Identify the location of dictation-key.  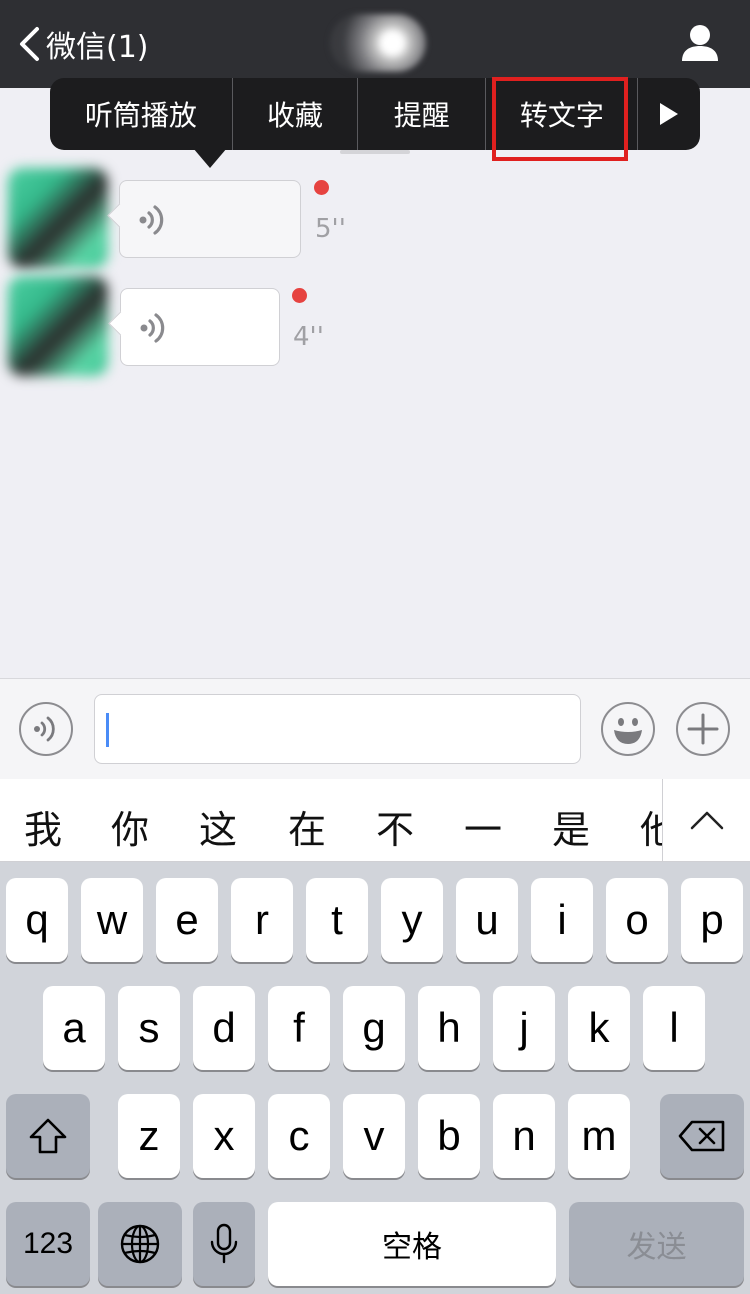
(224, 1244).